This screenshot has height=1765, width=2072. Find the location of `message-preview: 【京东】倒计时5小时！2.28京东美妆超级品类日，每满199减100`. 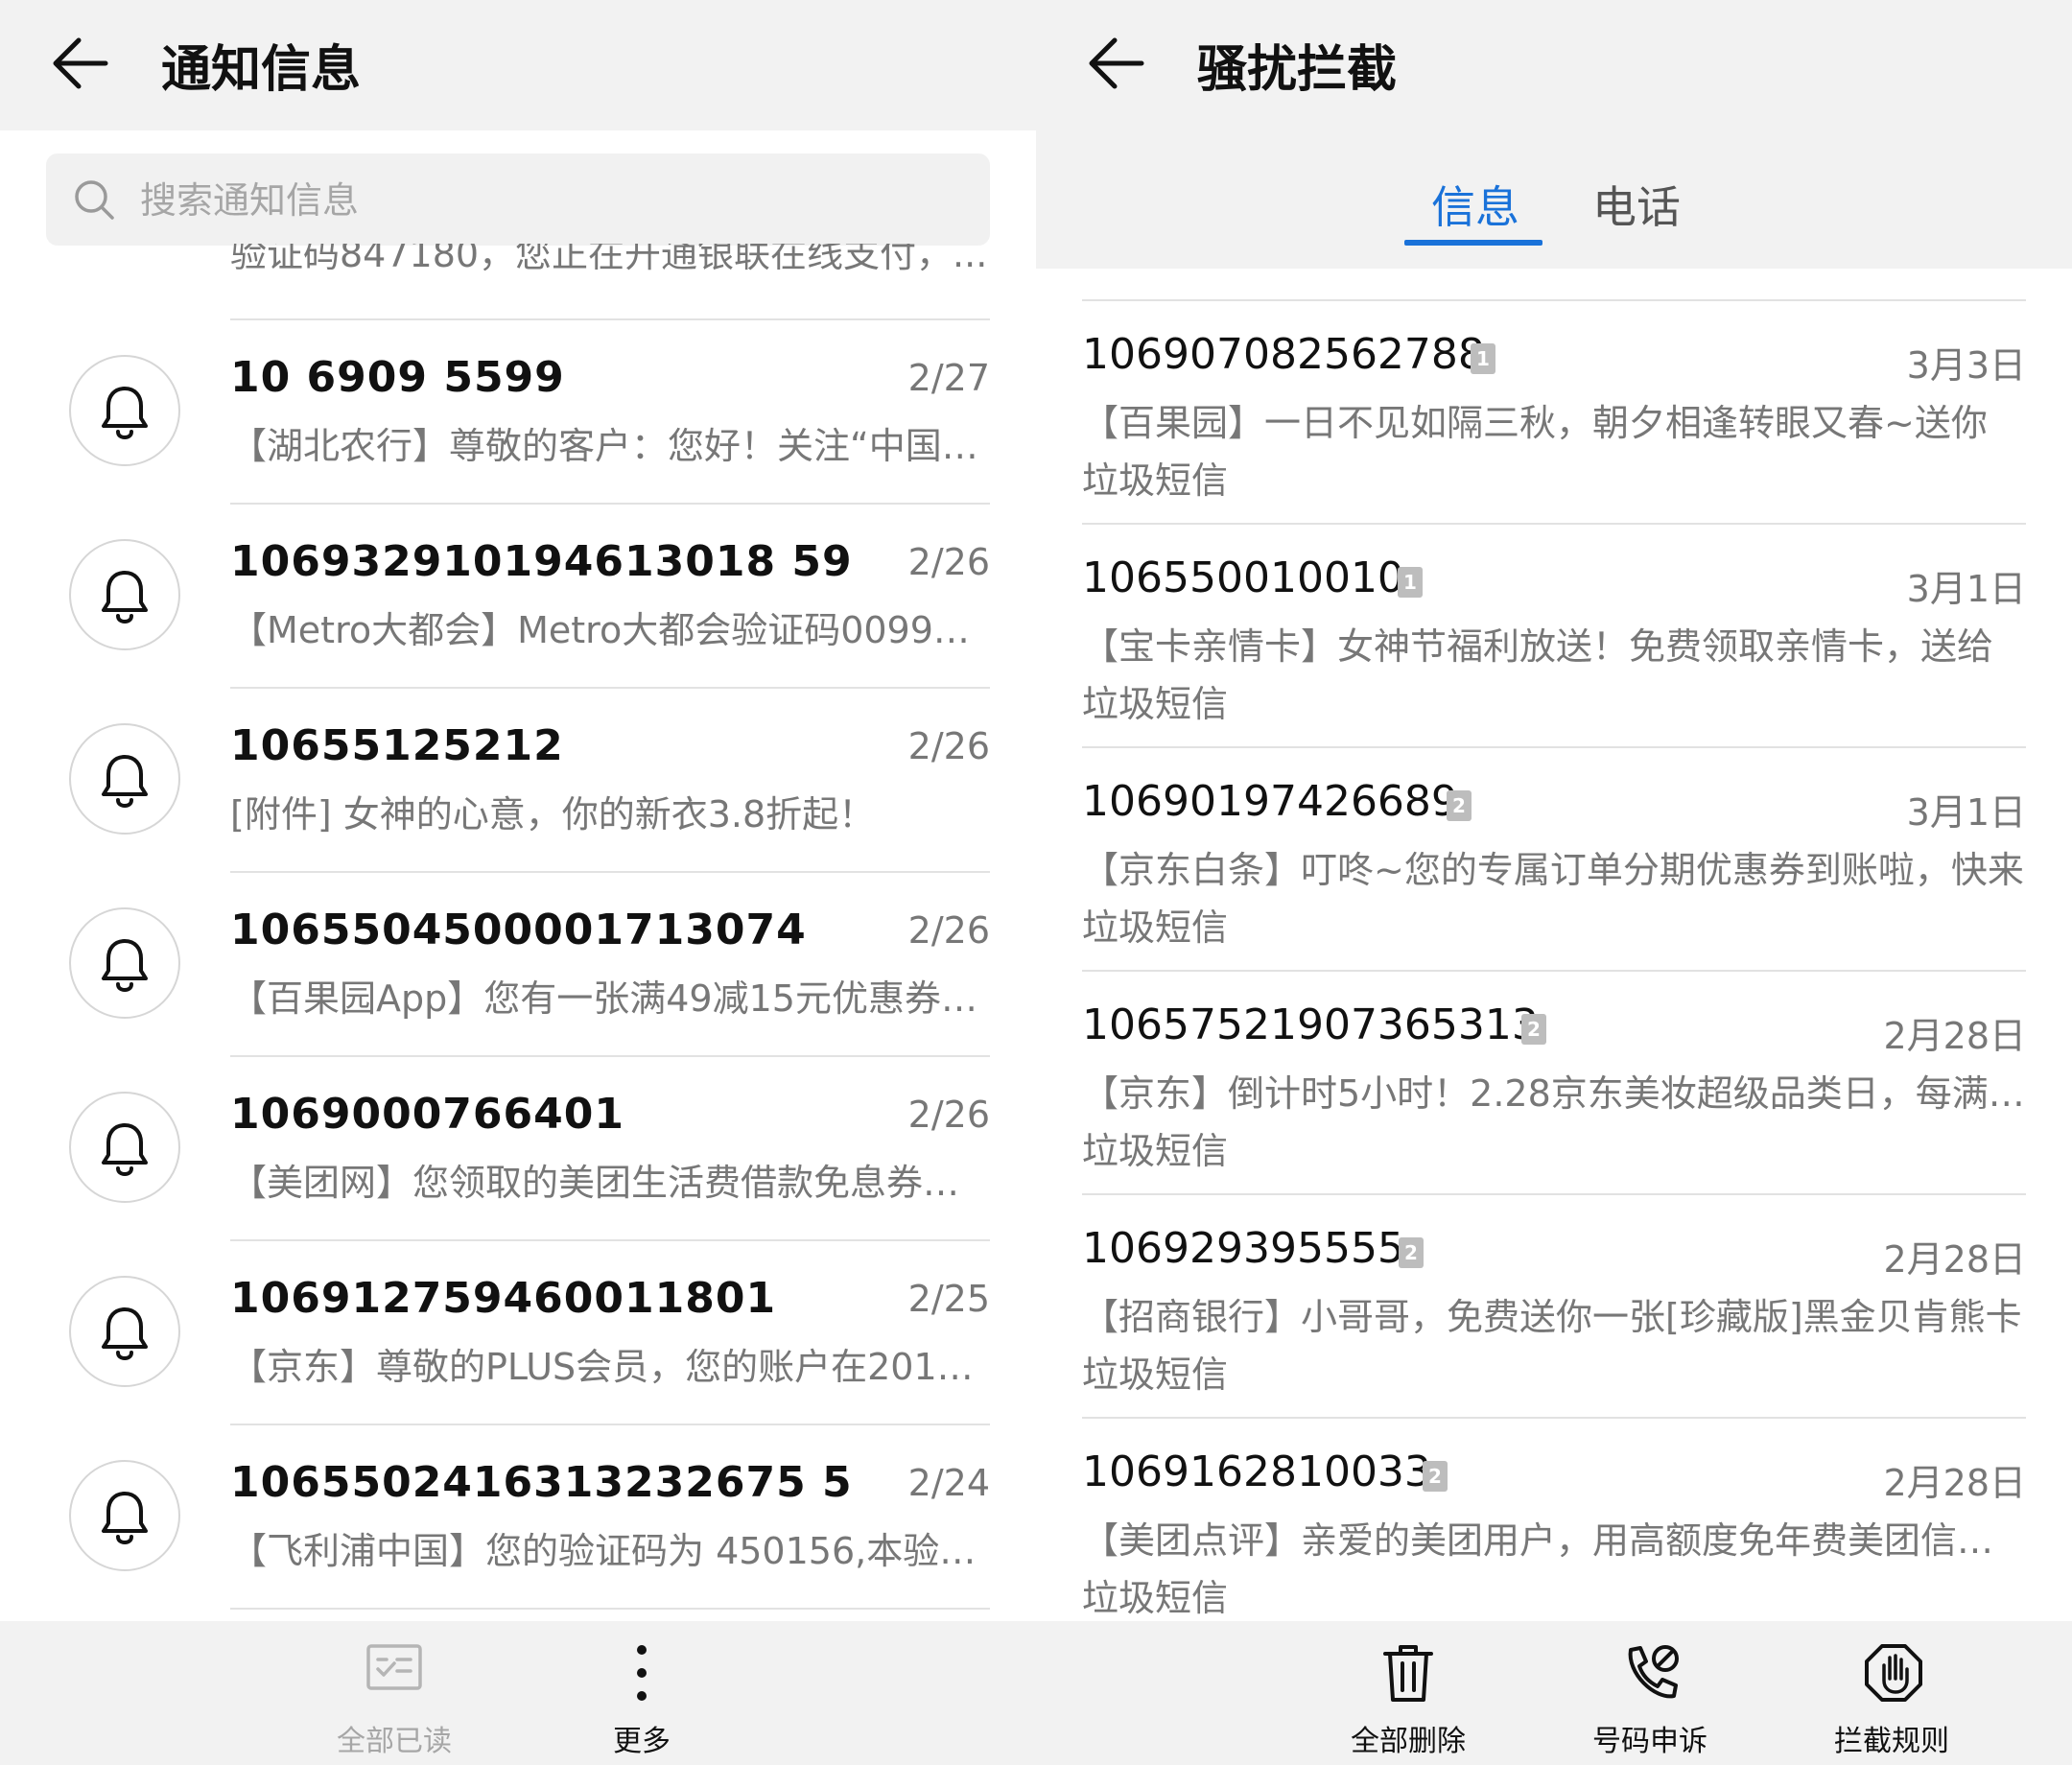

message-preview: 【京东】倒计时5小时！2.28京东美妆超级品类日，每满199减100 is located at coordinates (1554, 1093).